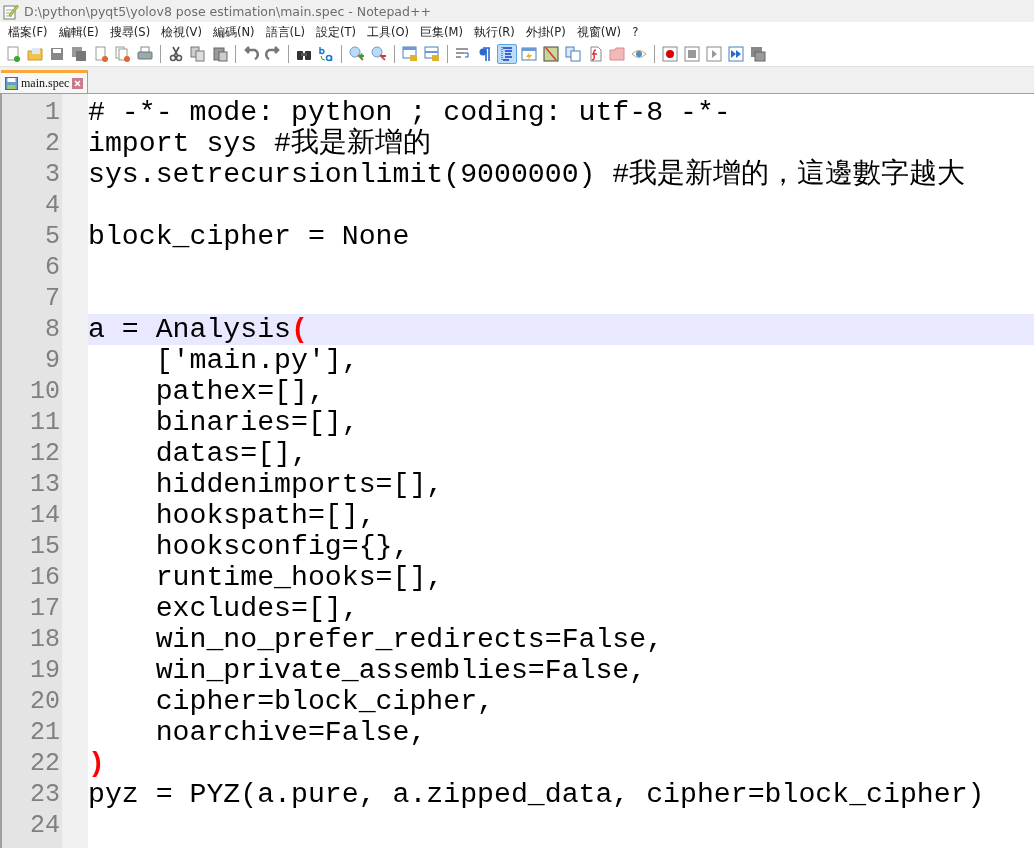 The image size is (1034, 848). What do you see at coordinates (670, 54) in the screenshot?
I see `record-icon` at bounding box center [670, 54].